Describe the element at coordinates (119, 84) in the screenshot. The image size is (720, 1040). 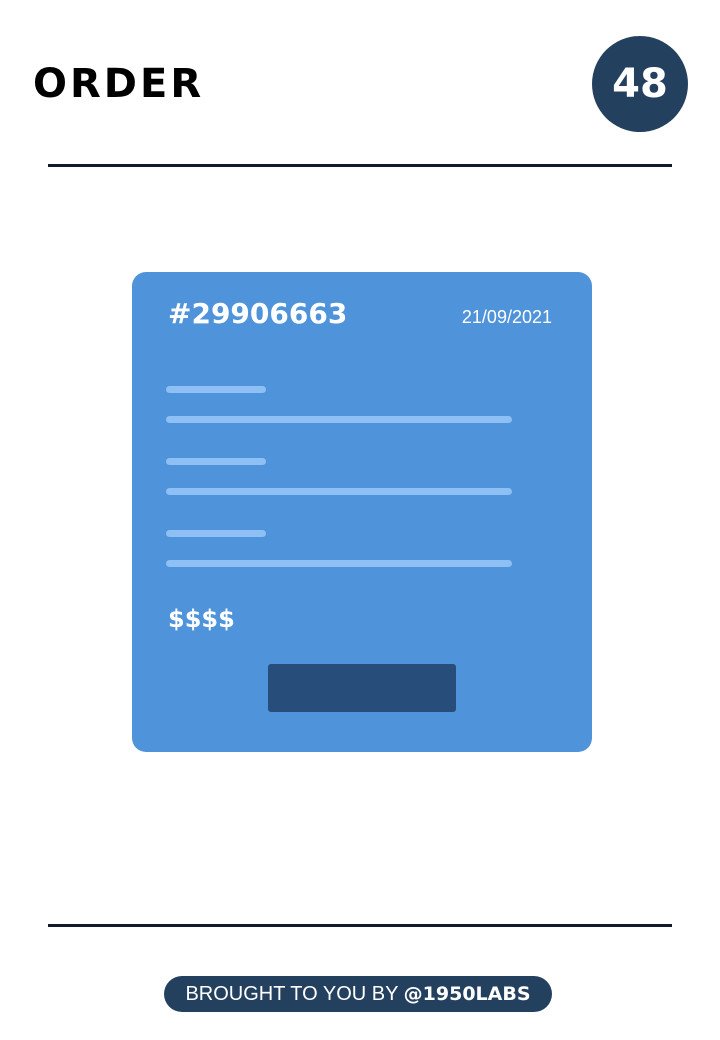
I see `page-title: ORDER` at that location.